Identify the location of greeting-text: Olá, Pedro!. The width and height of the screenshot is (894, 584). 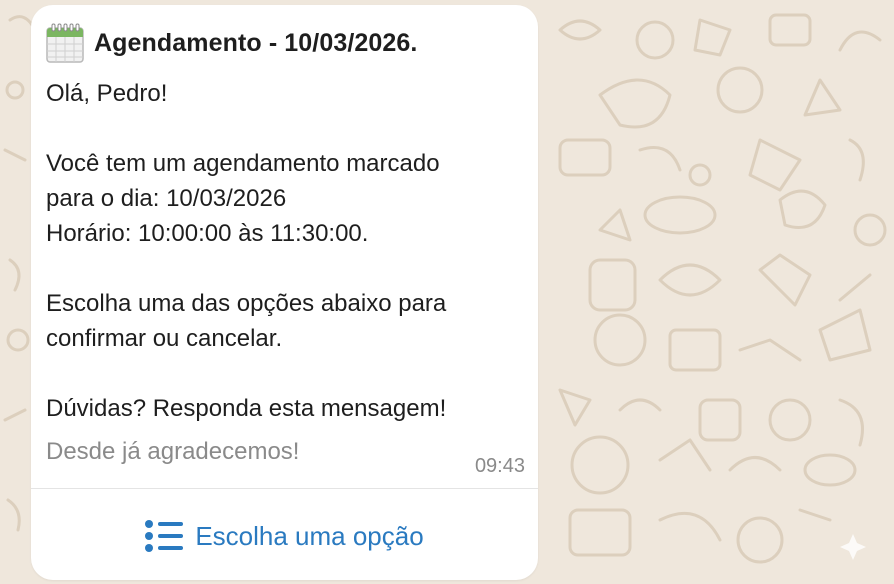
(107, 93).